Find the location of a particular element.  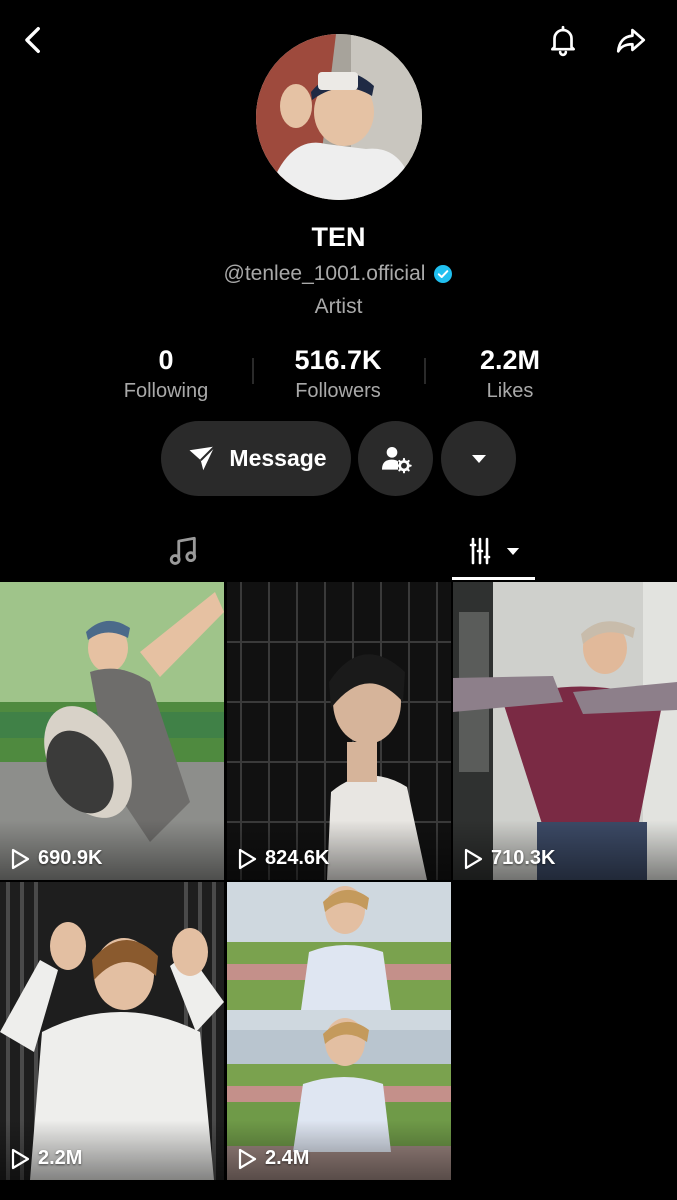

video-thumbnail: 2.2M is located at coordinates (112, 1031).